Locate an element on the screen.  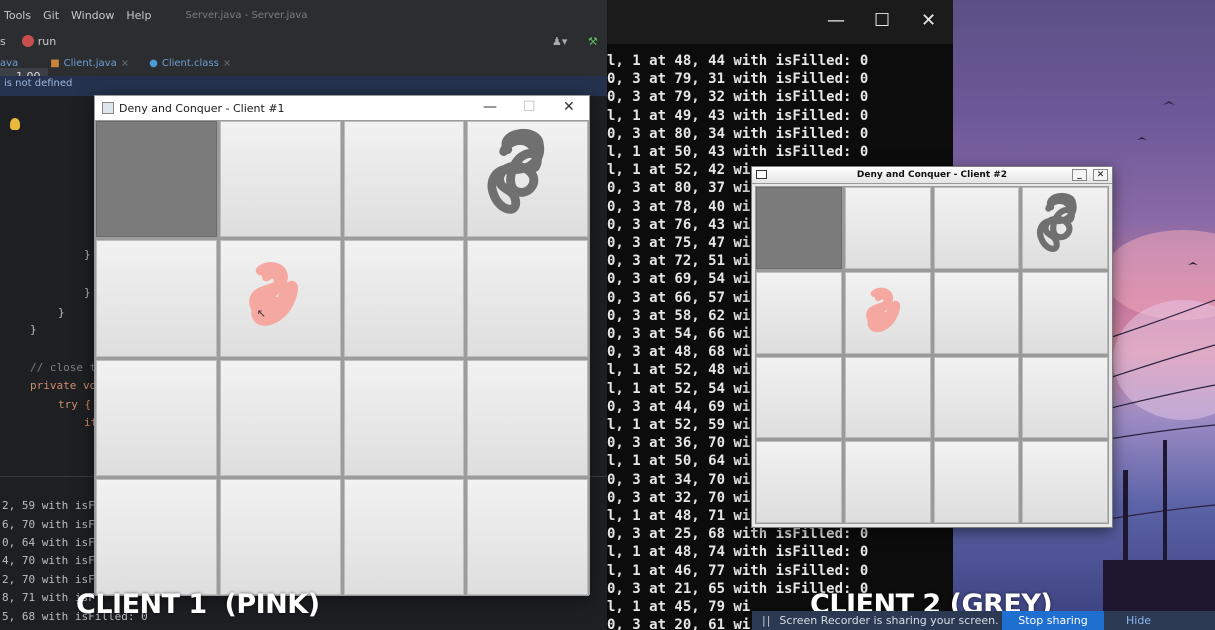
terminal-line: l, 1 at 46, 77 with isFilled: 0 is located at coordinates (738, 570).